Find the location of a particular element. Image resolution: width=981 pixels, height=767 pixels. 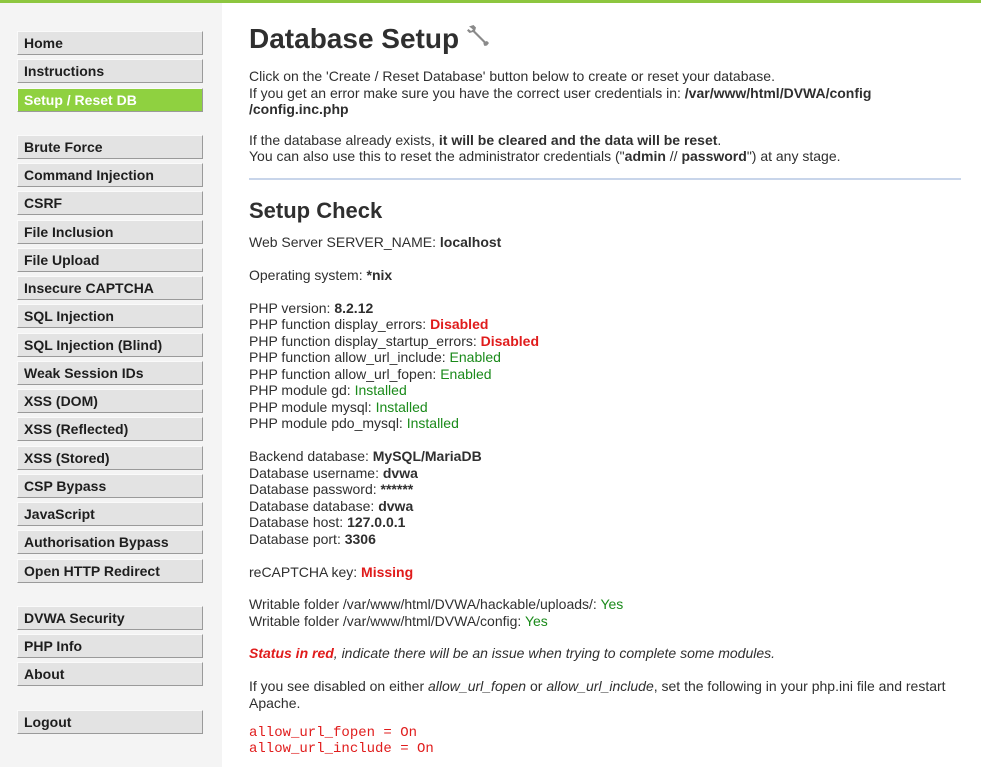

module-mysql-label: PHP module mysql: is located at coordinates (312, 406).